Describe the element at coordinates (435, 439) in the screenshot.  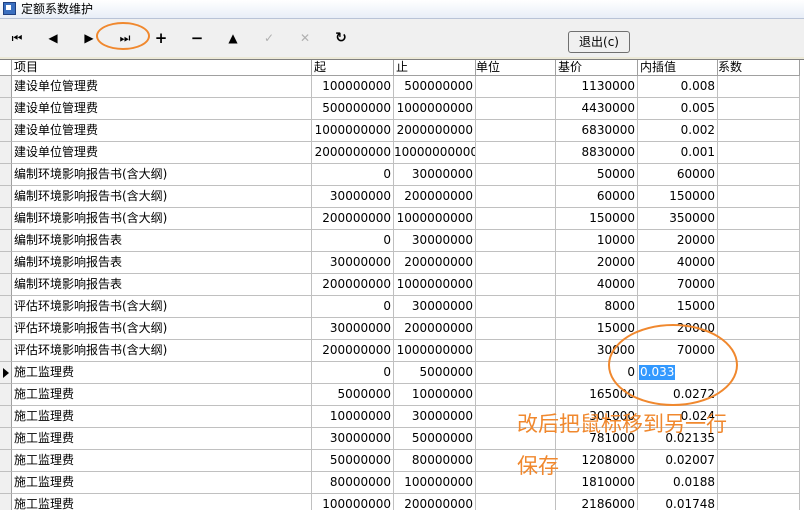
I see `cell-to: 50000000` at that location.